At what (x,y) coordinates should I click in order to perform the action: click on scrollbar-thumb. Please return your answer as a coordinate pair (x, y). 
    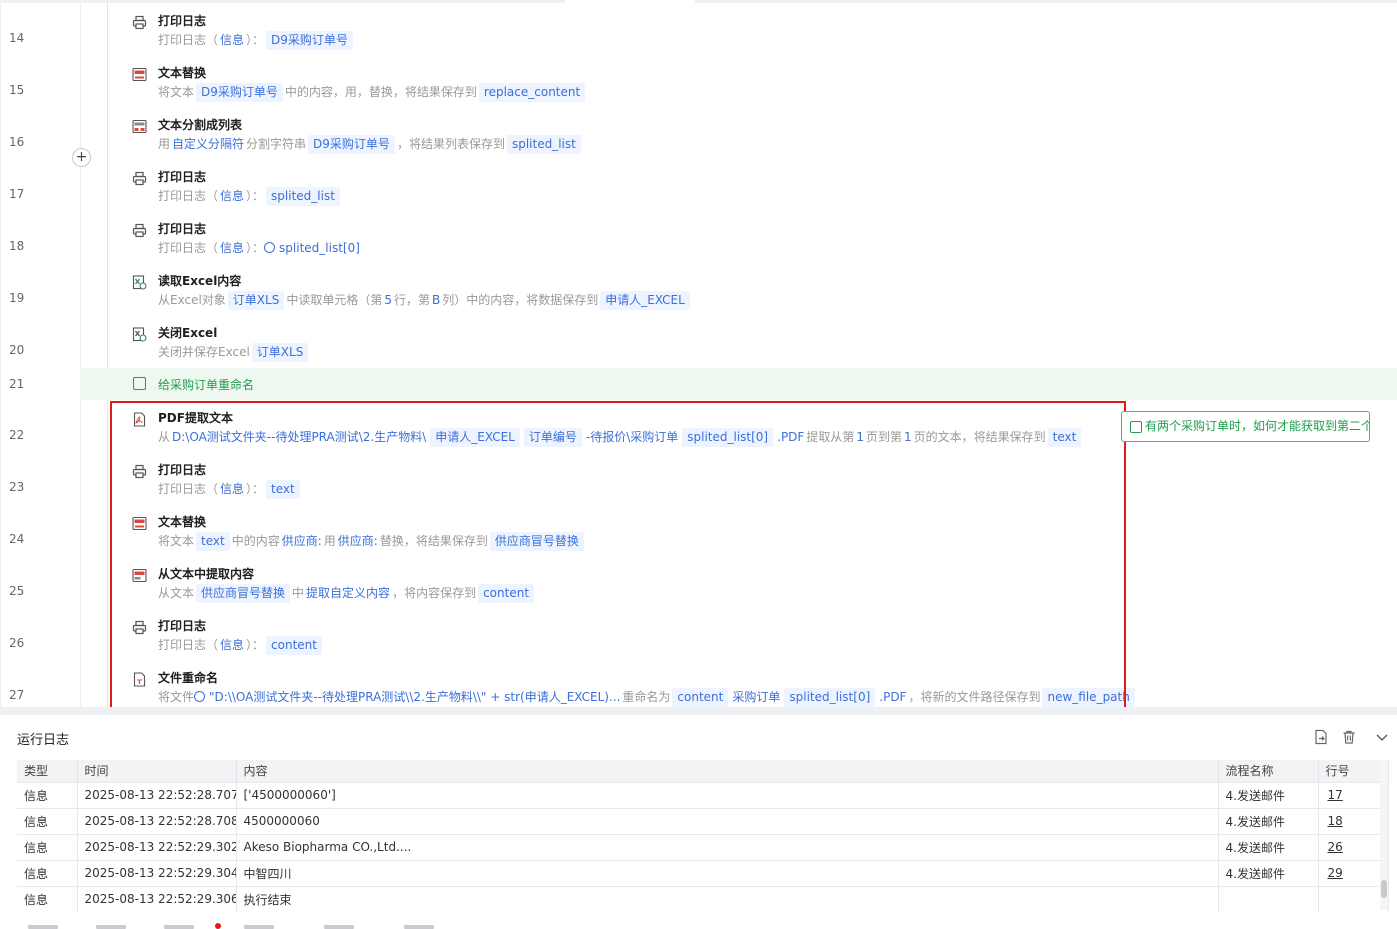
    Looking at the image, I should click on (1384, 889).